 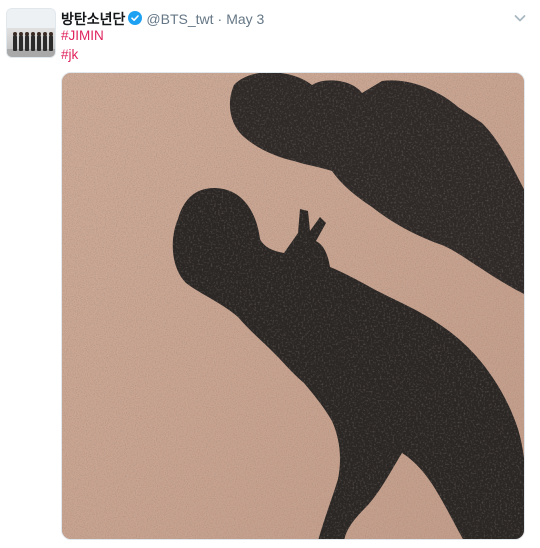 What do you see at coordinates (135, 18) in the screenshot?
I see `verified-badge-icon` at bounding box center [135, 18].